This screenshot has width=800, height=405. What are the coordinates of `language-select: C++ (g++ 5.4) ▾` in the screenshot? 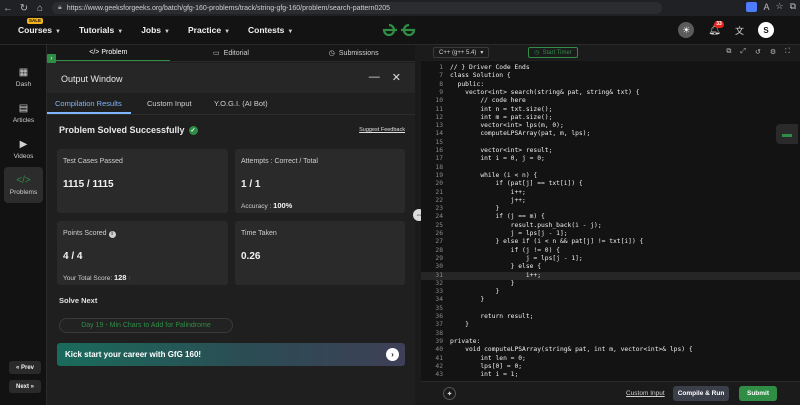 It's located at (461, 52).